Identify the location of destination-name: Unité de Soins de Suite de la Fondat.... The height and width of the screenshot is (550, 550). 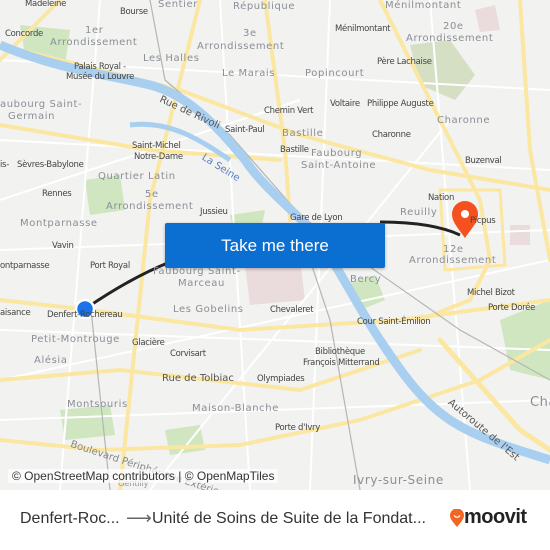
(289, 518).